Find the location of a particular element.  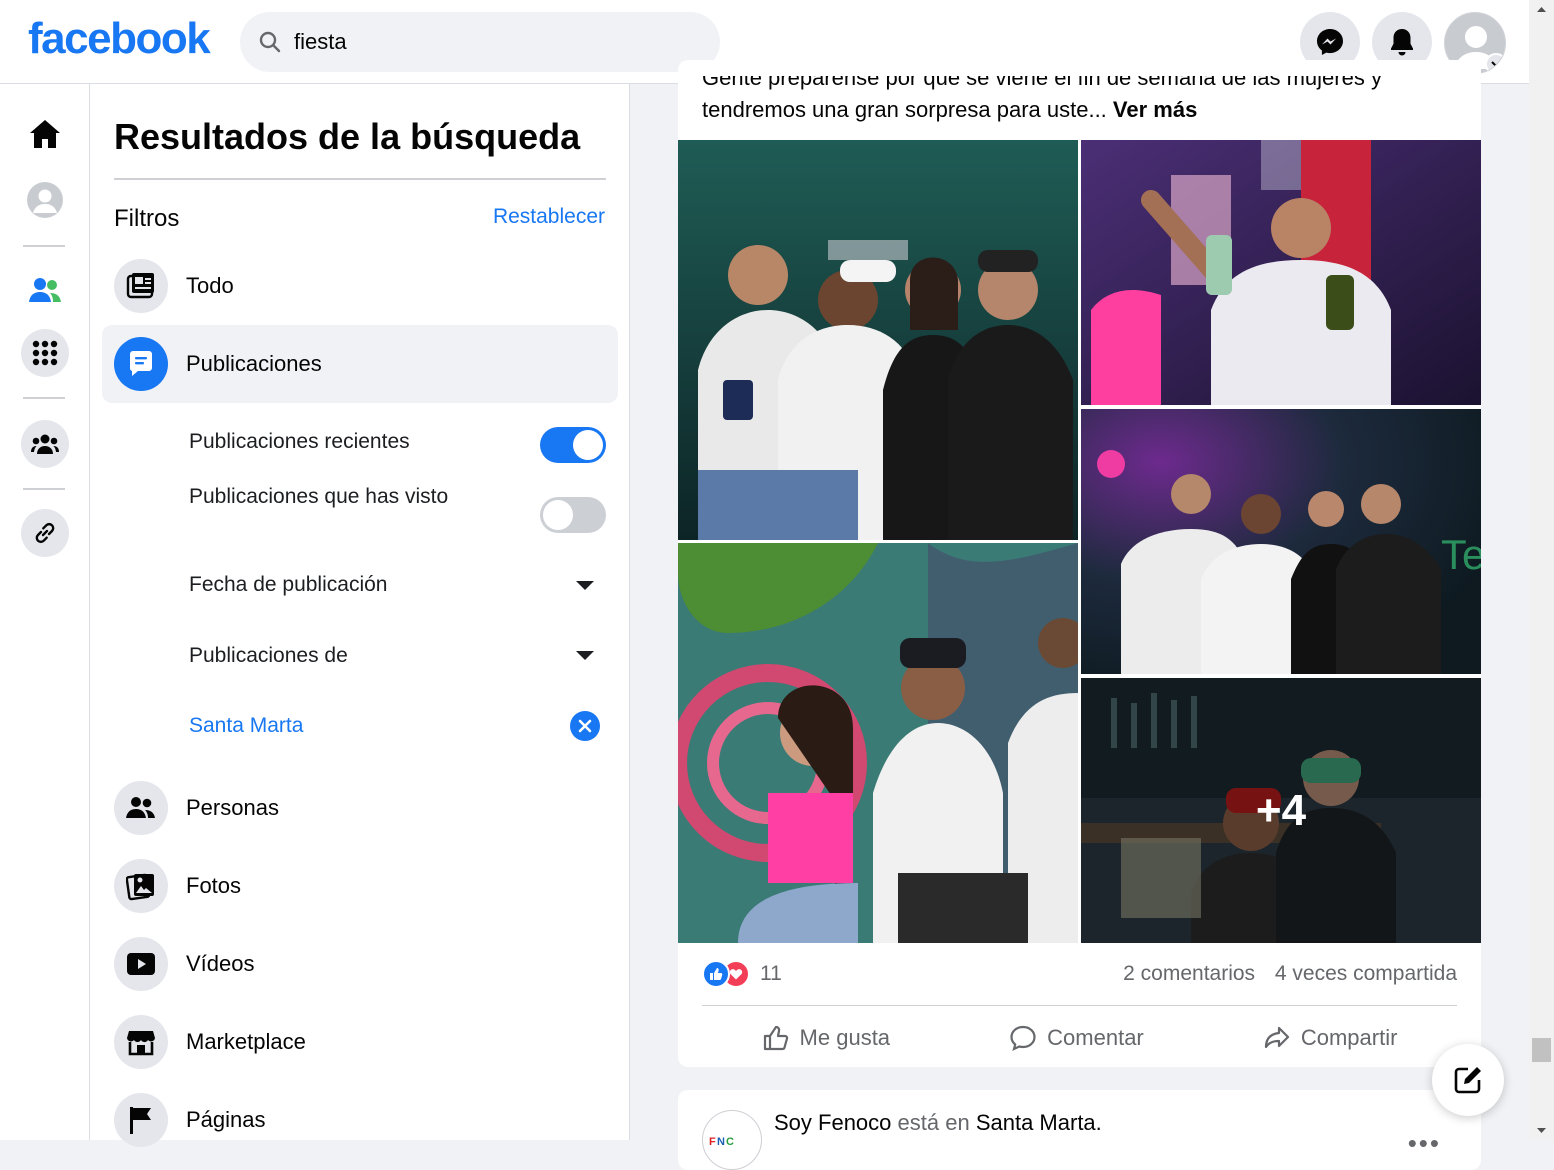

like-button: Me gusta is located at coordinates (826, 1038).